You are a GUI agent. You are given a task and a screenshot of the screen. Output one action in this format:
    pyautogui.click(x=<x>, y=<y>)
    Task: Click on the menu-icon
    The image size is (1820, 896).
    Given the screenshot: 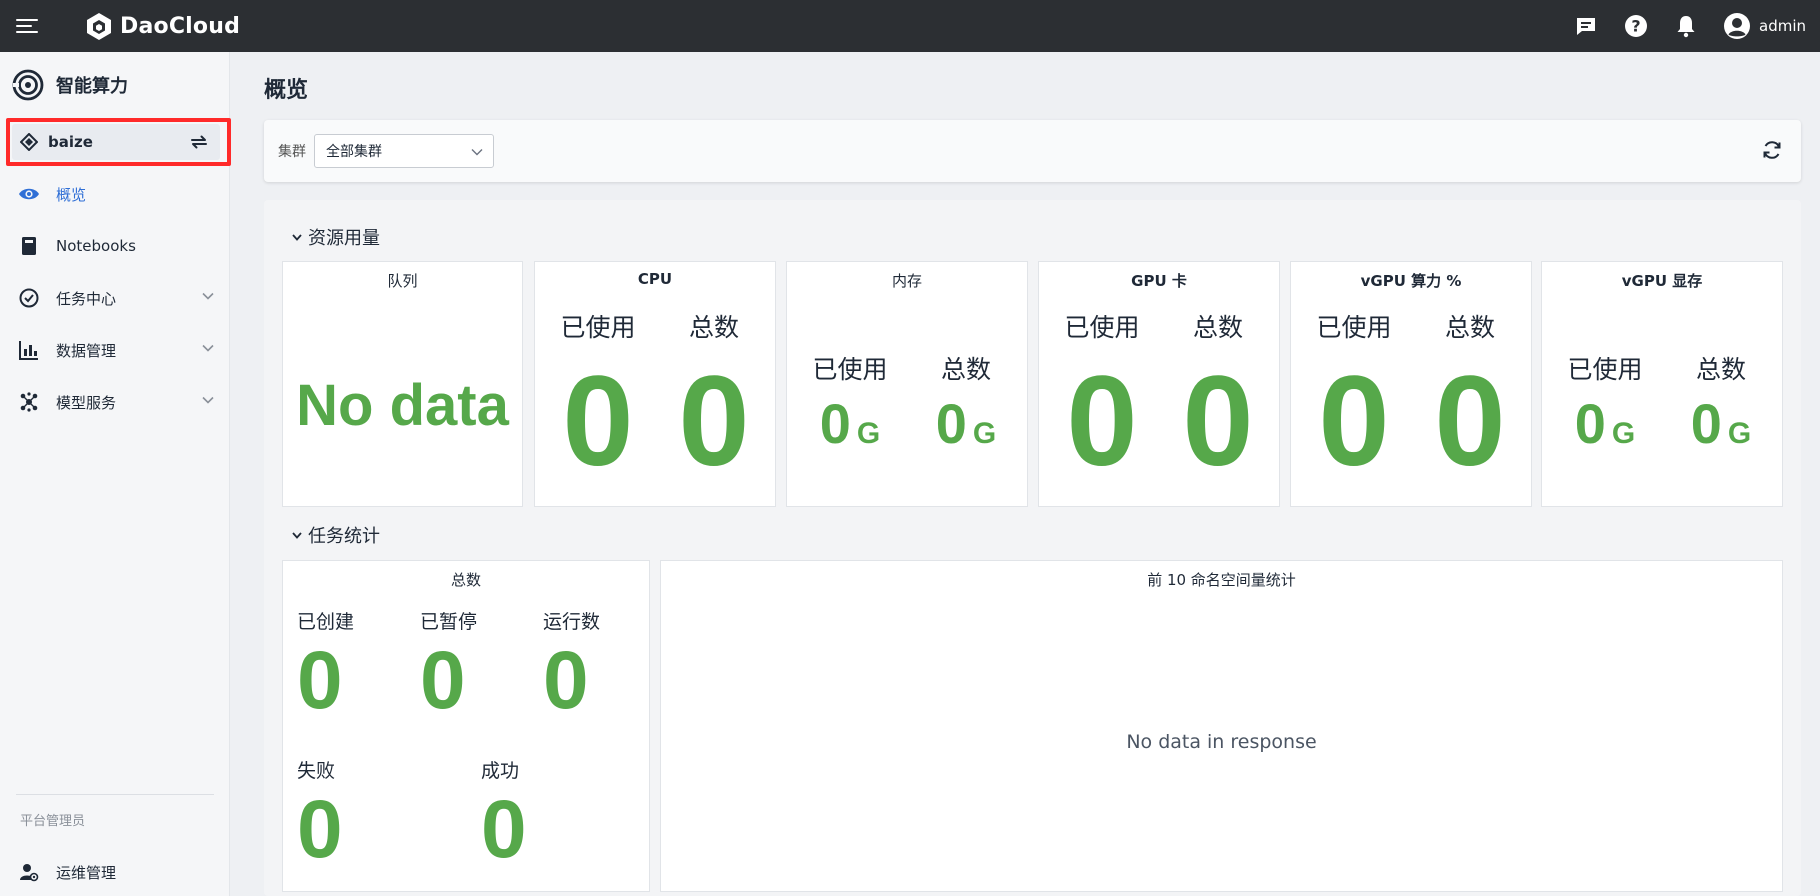 What is the action you would take?
    pyautogui.click(x=29, y=26)
    